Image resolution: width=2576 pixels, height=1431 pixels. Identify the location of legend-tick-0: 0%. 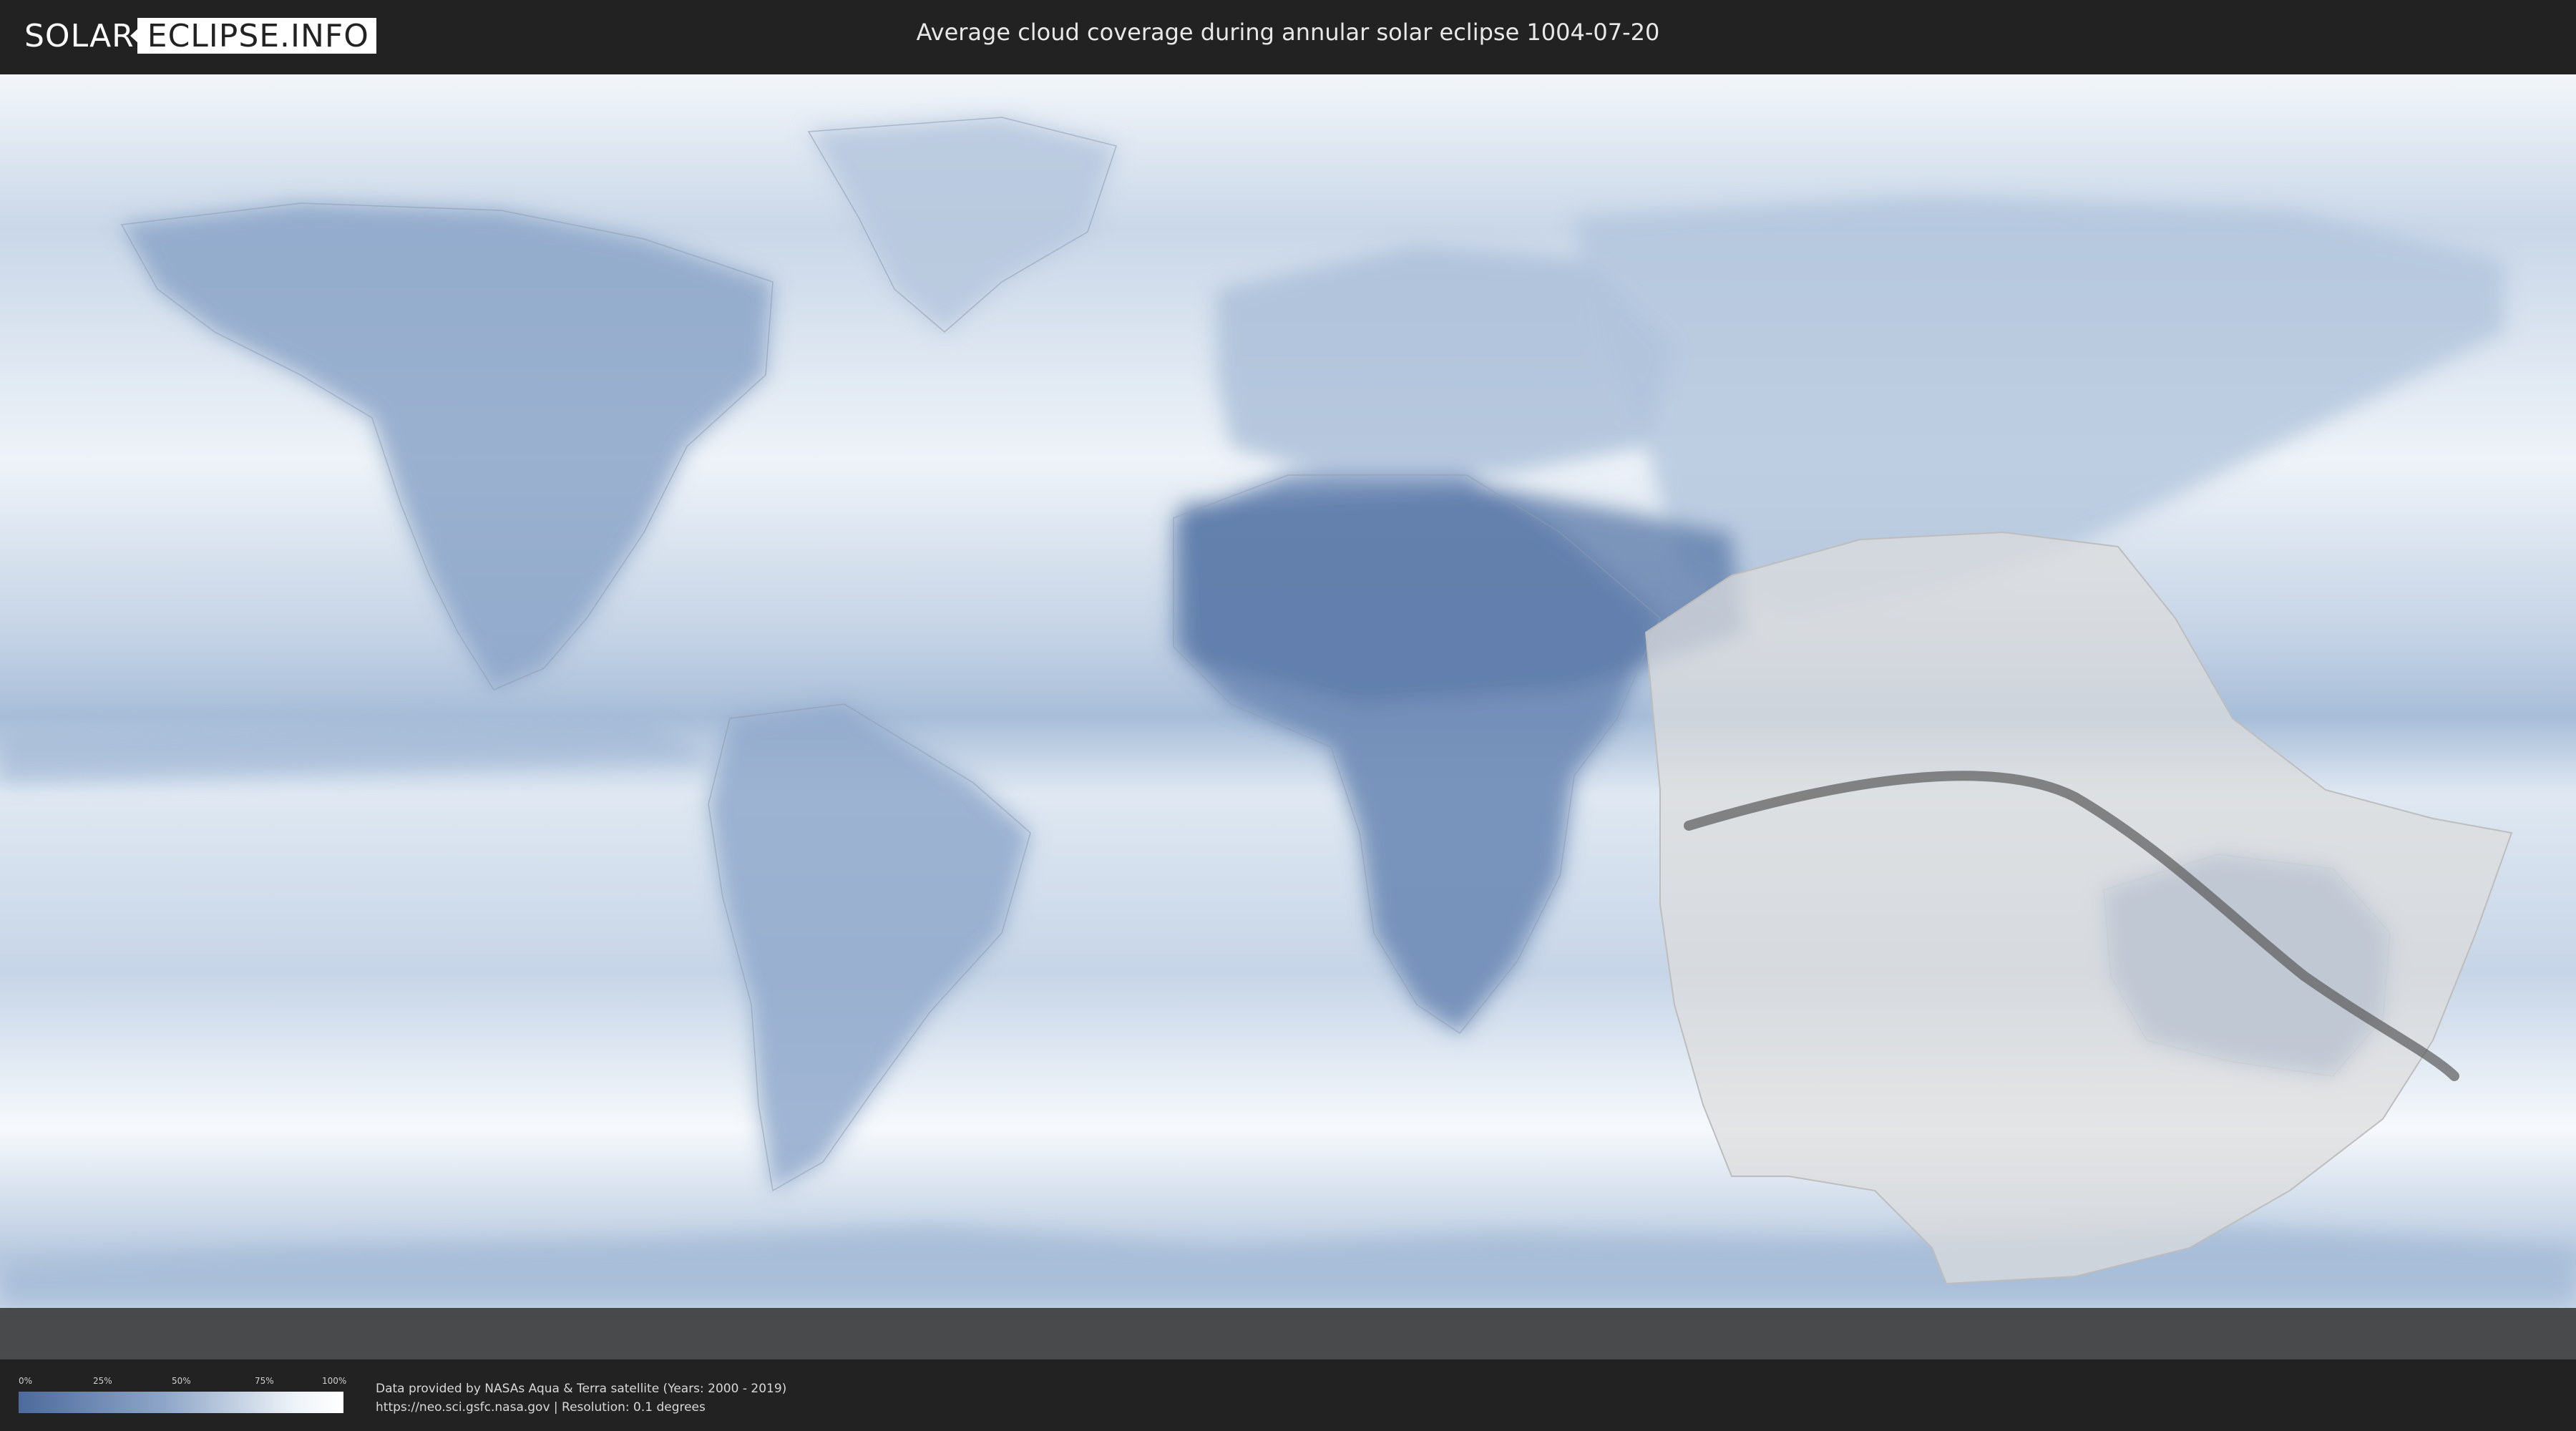
(26, 1381).